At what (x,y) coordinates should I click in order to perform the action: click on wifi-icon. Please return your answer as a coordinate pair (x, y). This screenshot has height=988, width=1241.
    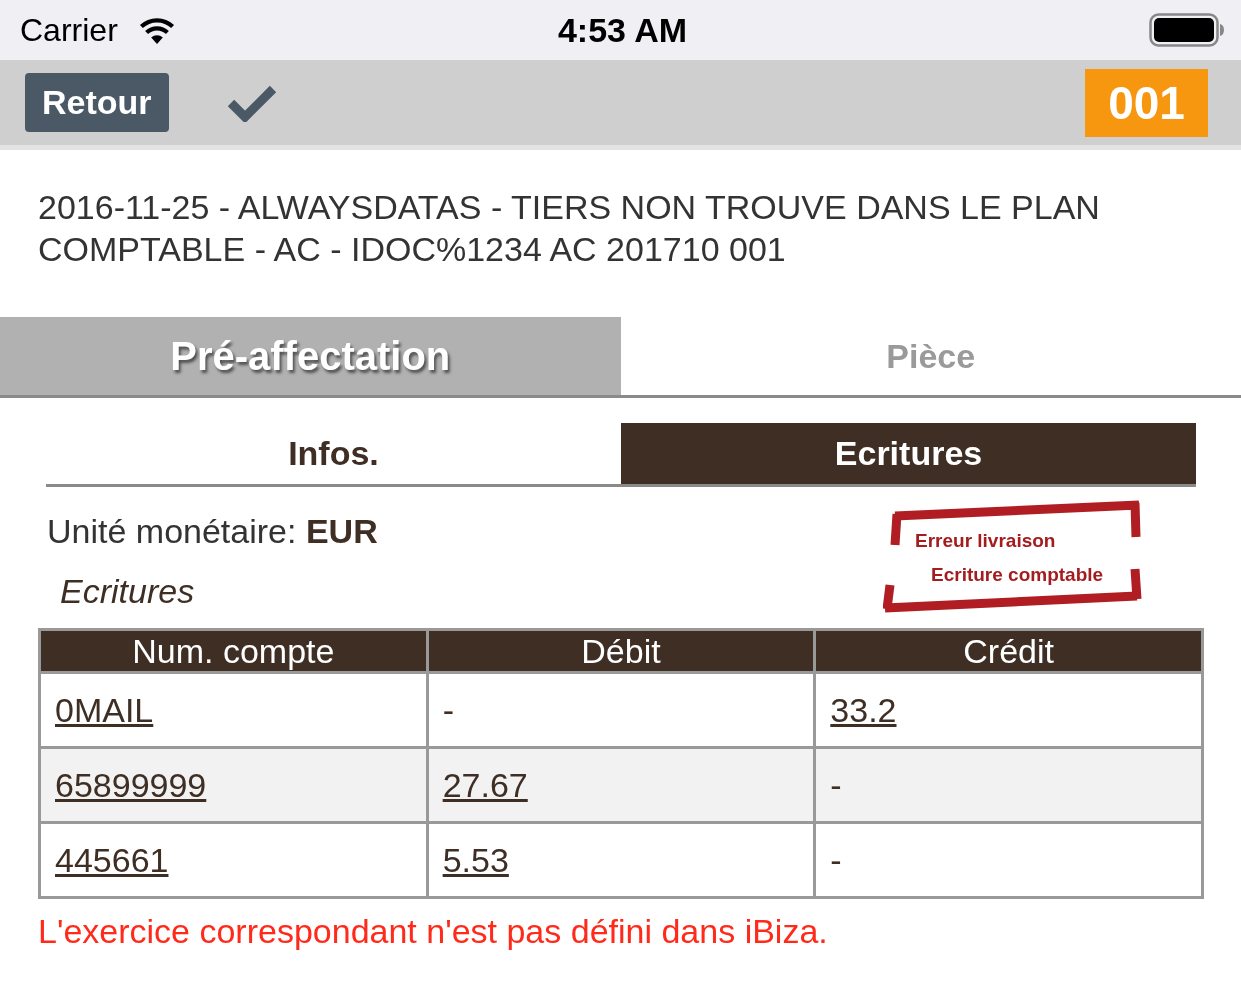
    Looking at the image, I should click on (156, 30).